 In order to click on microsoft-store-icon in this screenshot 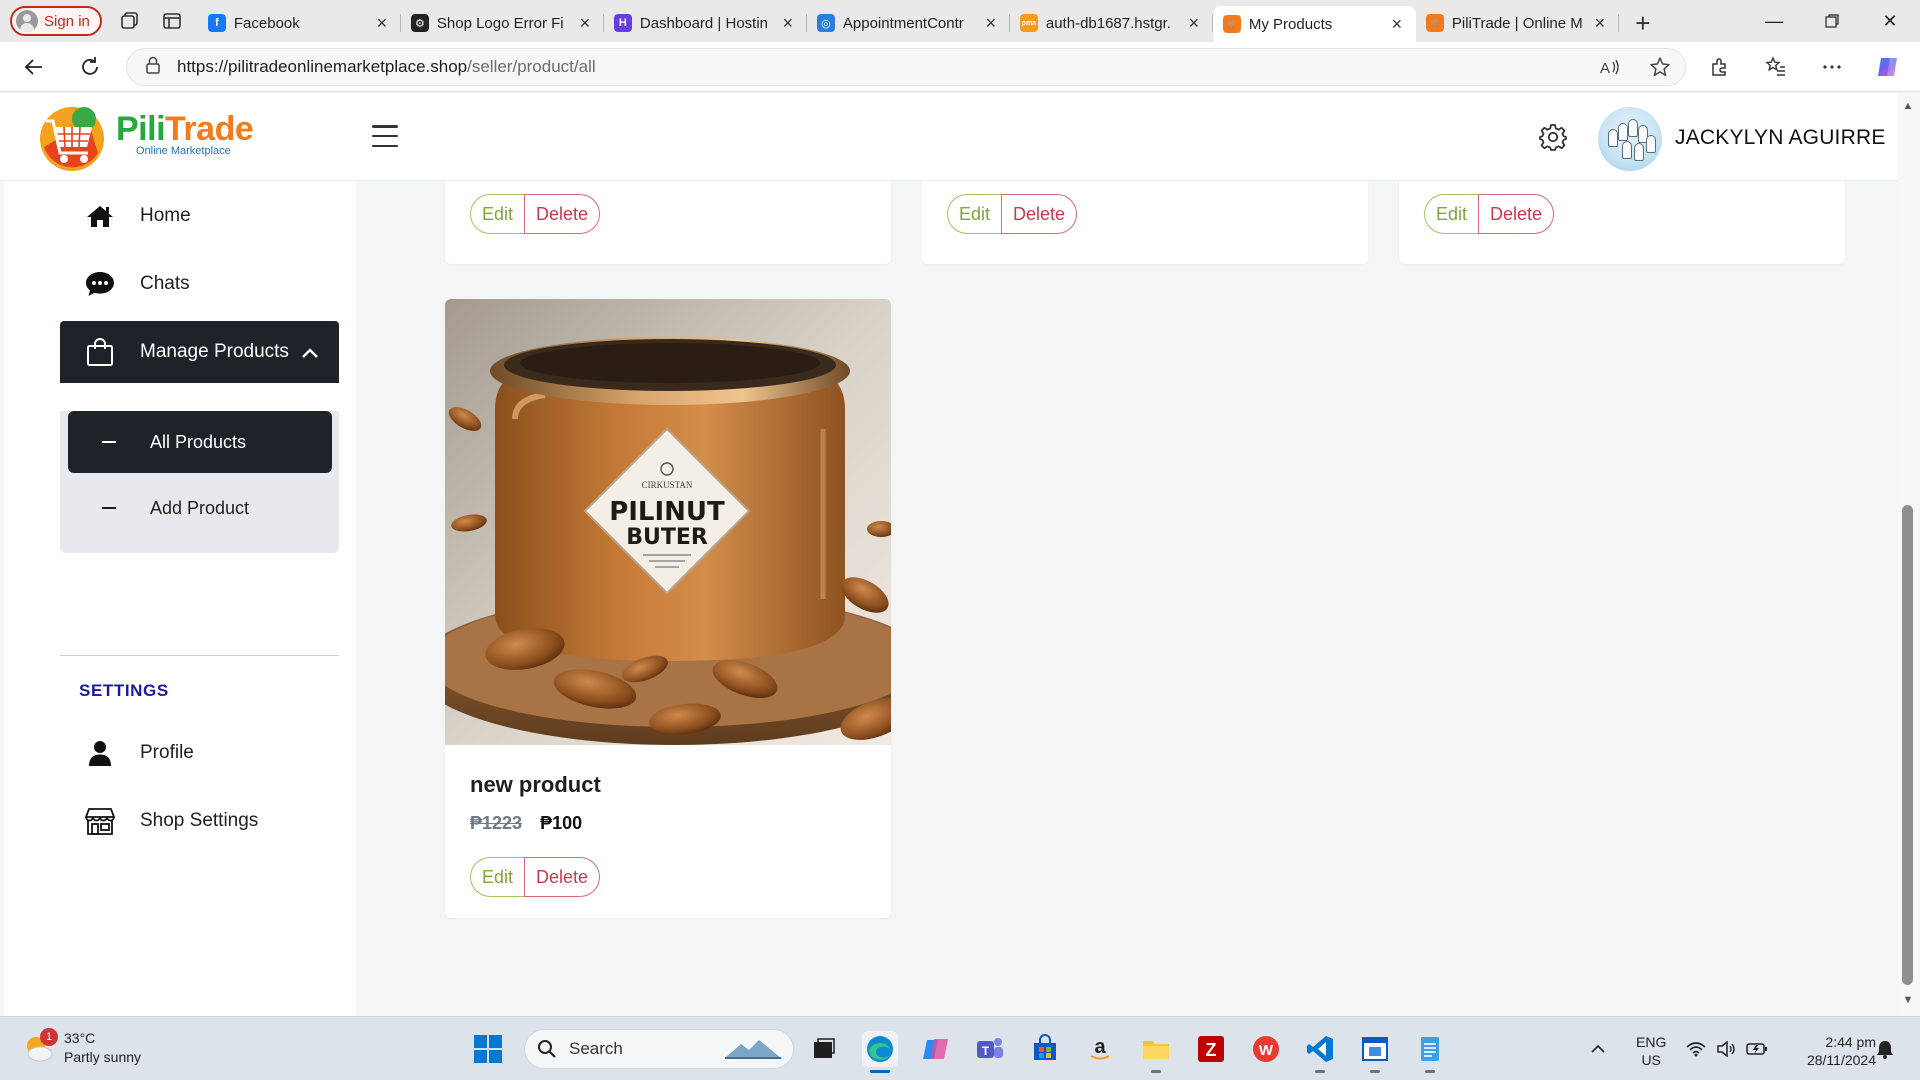, I will do `click(1045, 1049)`.